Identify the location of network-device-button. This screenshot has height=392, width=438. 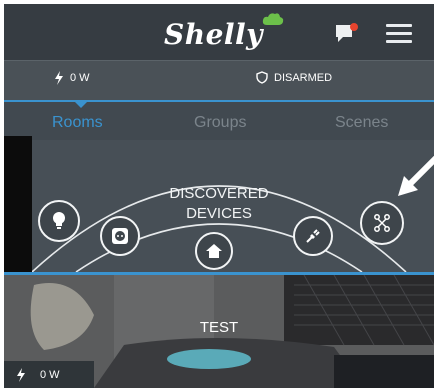
(382, 223).